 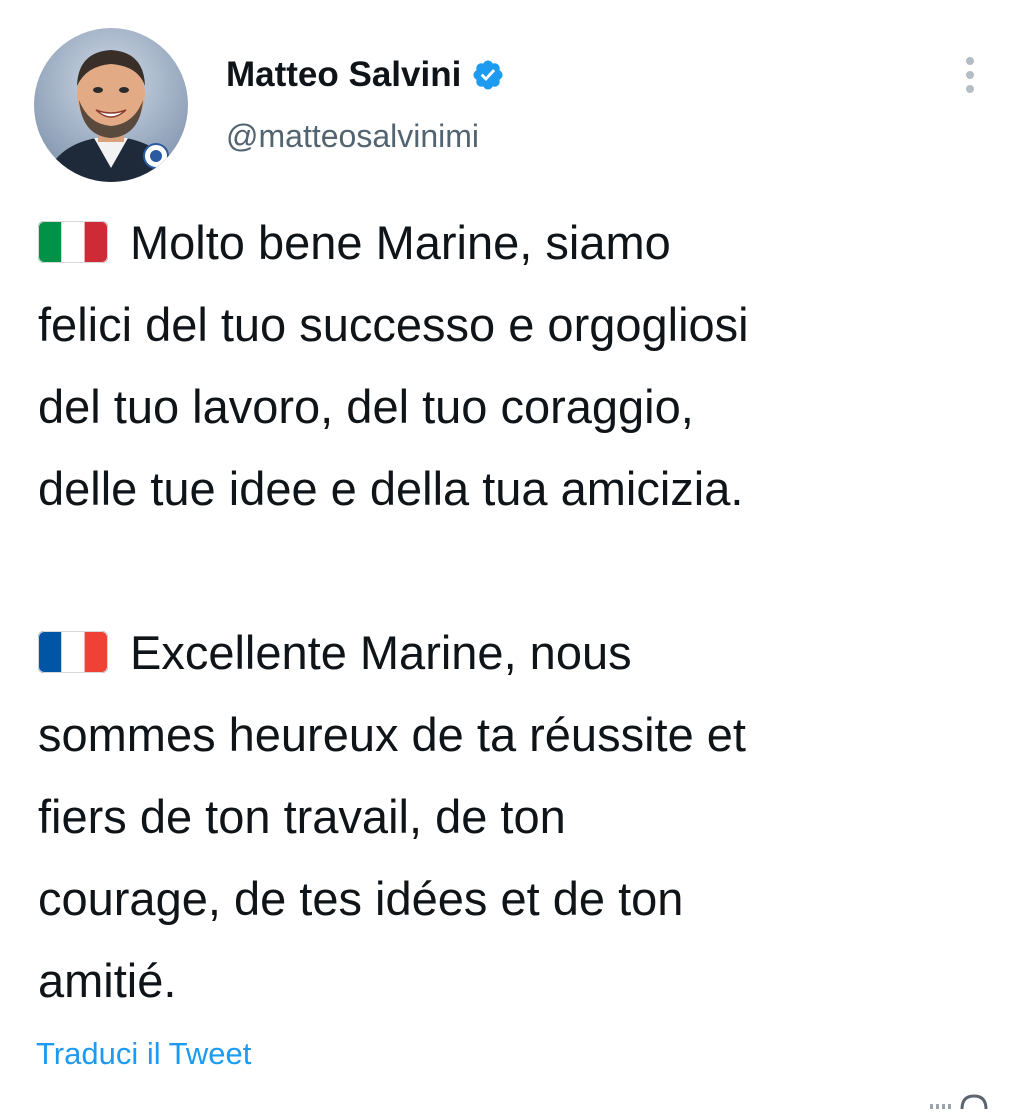 What do you see at coordinates (488, 75) in the screenshot?
I see `verified-badge-icon` at bounding box center [488, 75].